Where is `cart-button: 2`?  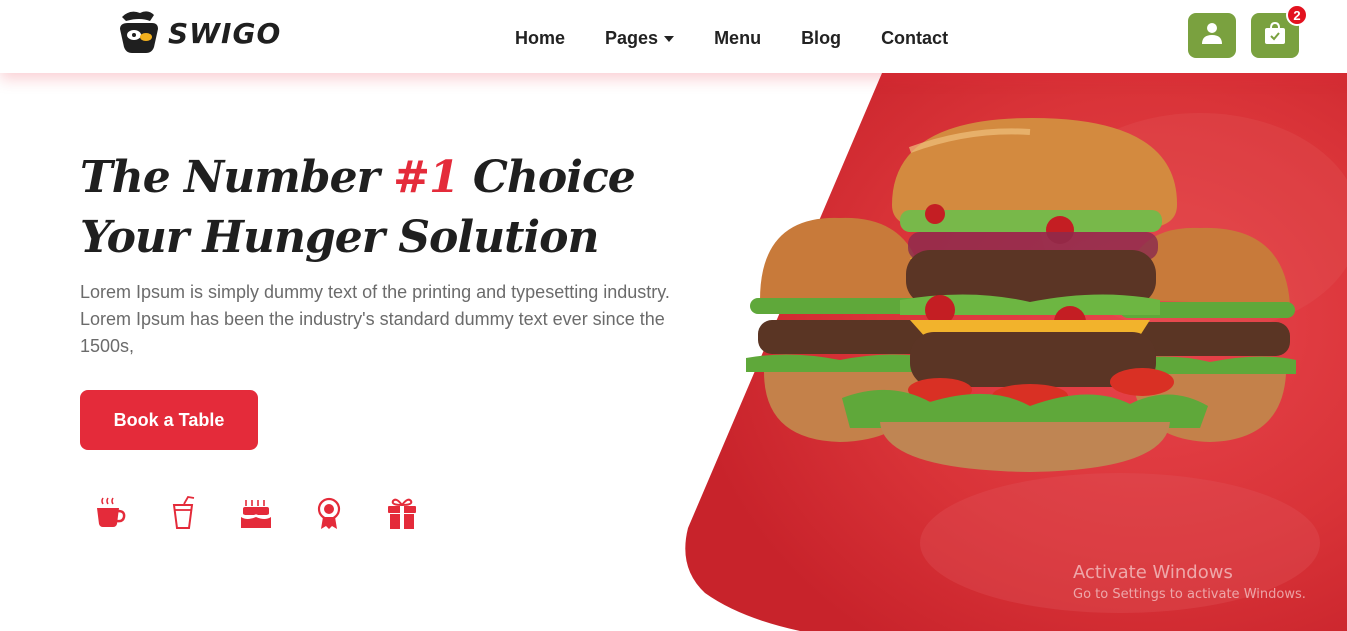 cart-button: 2 is located at coordinates (1279, 31).